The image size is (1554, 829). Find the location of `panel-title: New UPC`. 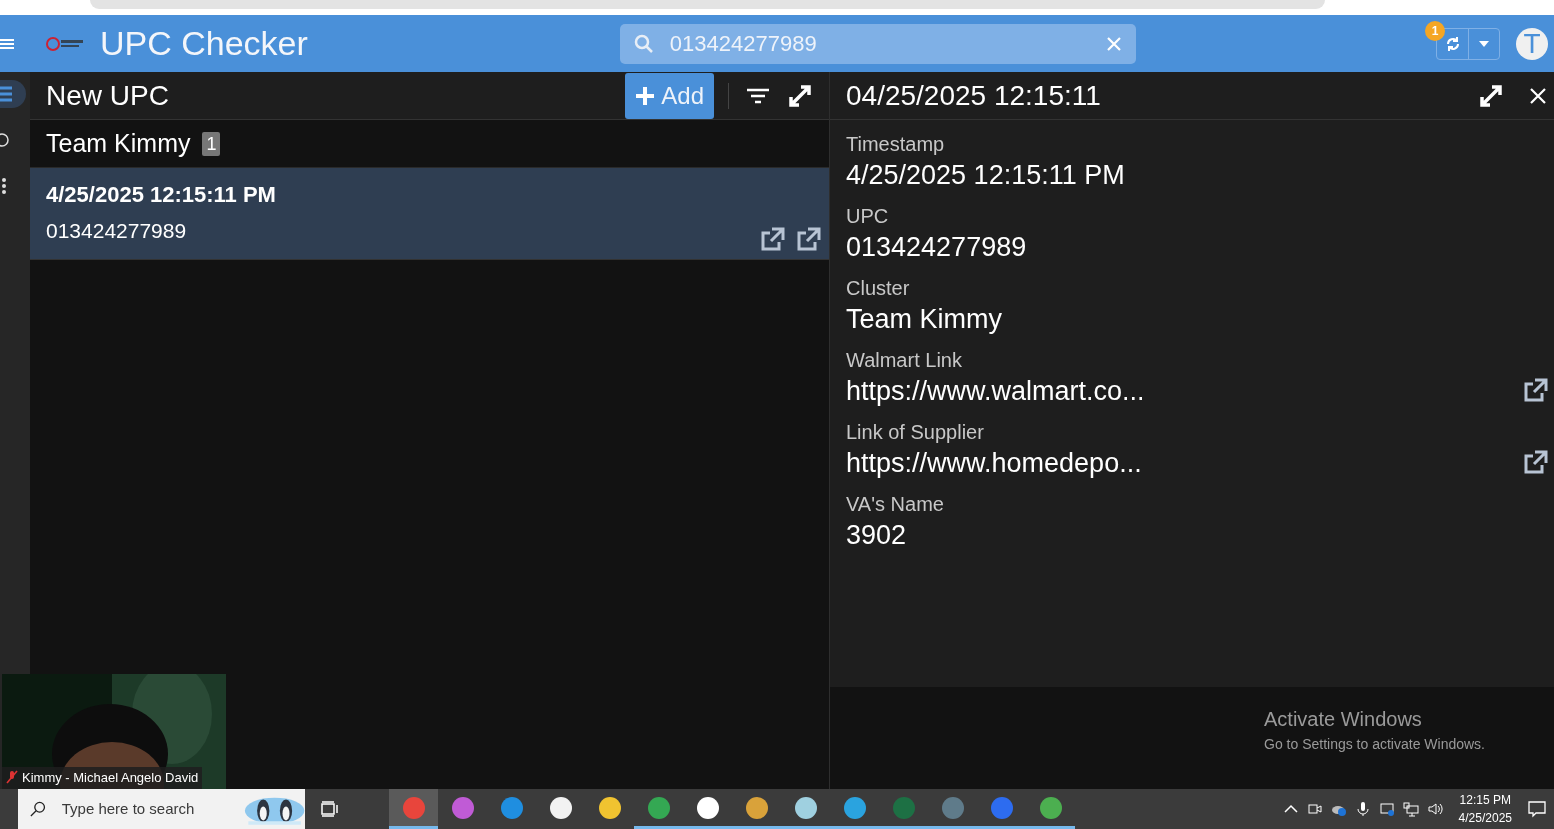

panel-title: New UPC is located at coordinates (107, 95).